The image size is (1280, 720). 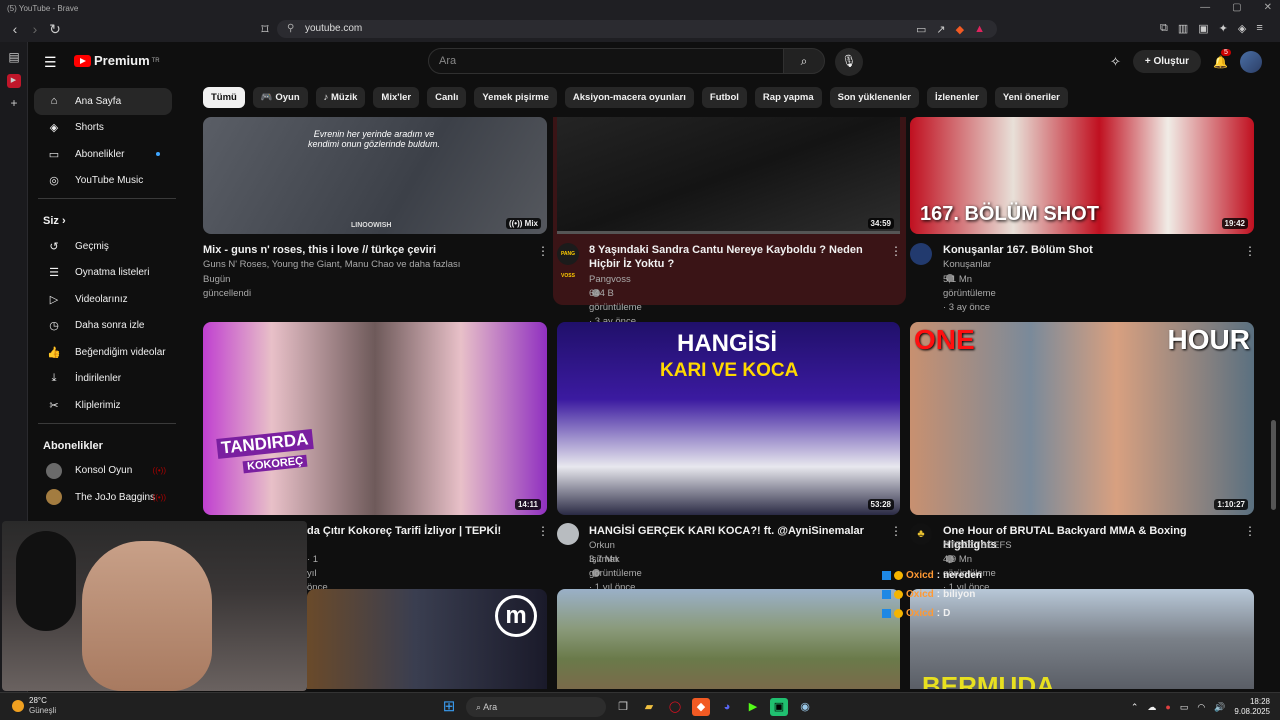 I want to click on sidebar-item-youtube-music: ◎ YouTube Music, so click(x=107, y=181).